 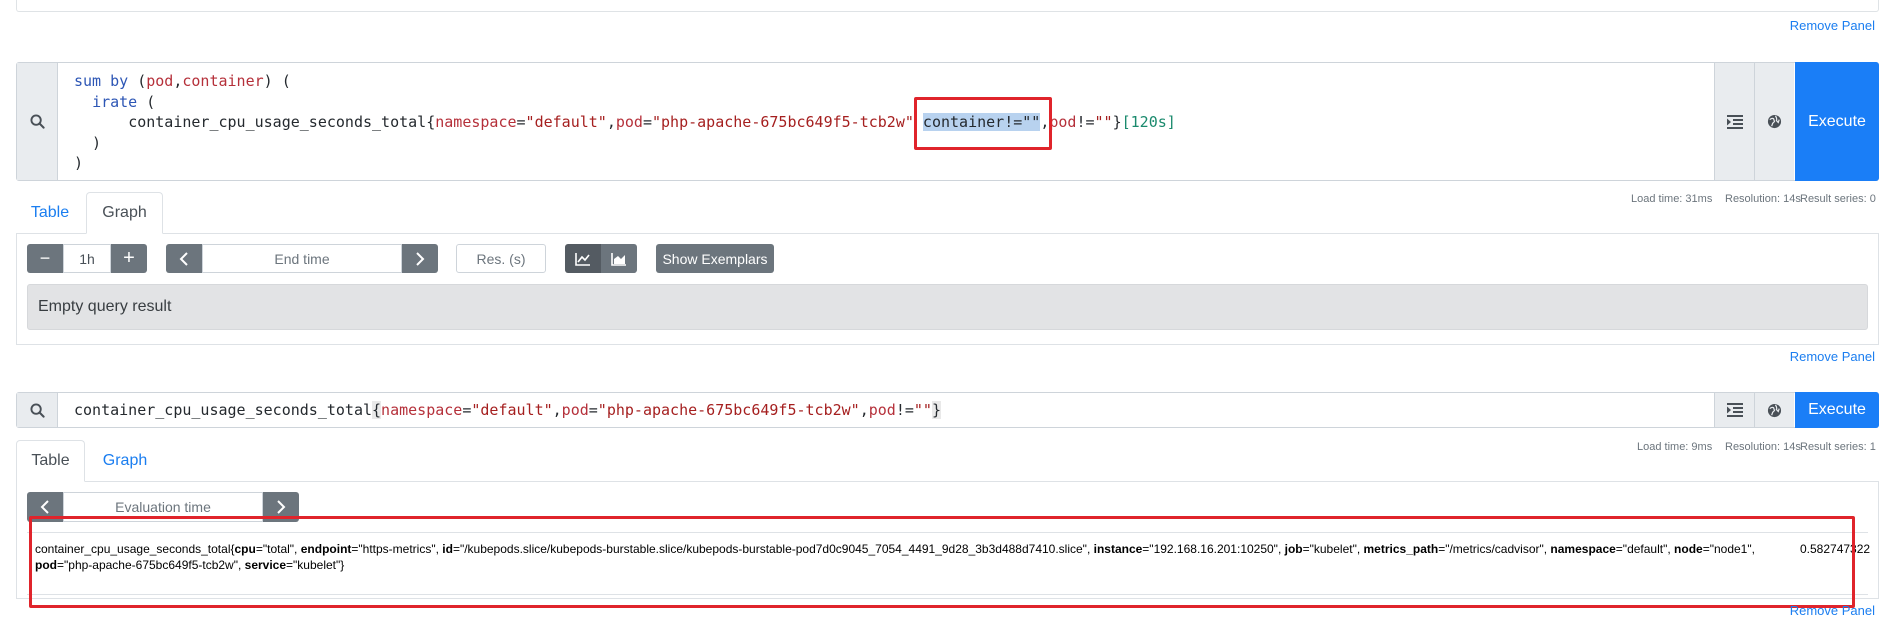 What do you see at coordinates (1494, 549) in the screenshot?
I see `label-value: ="/metrics/cadvisor",` at bounding box center [1494, 549].